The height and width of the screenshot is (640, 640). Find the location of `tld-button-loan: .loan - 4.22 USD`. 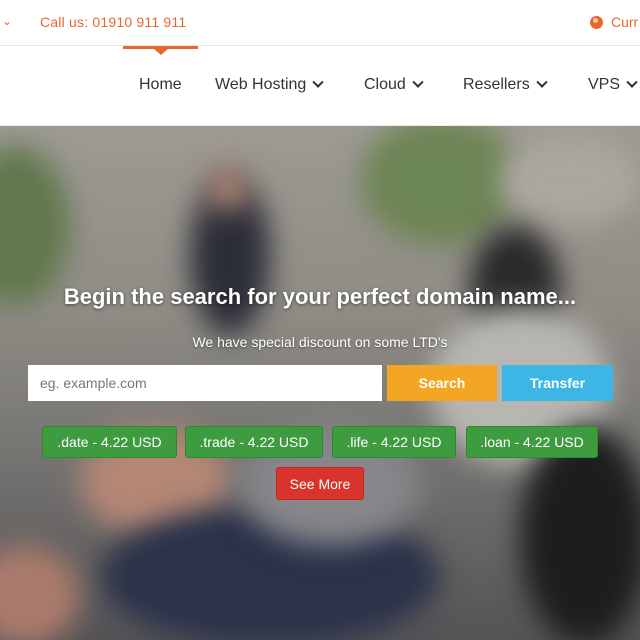

tld-button-loan: .loan - 4.22 USD is located at coordinates (532, 442).